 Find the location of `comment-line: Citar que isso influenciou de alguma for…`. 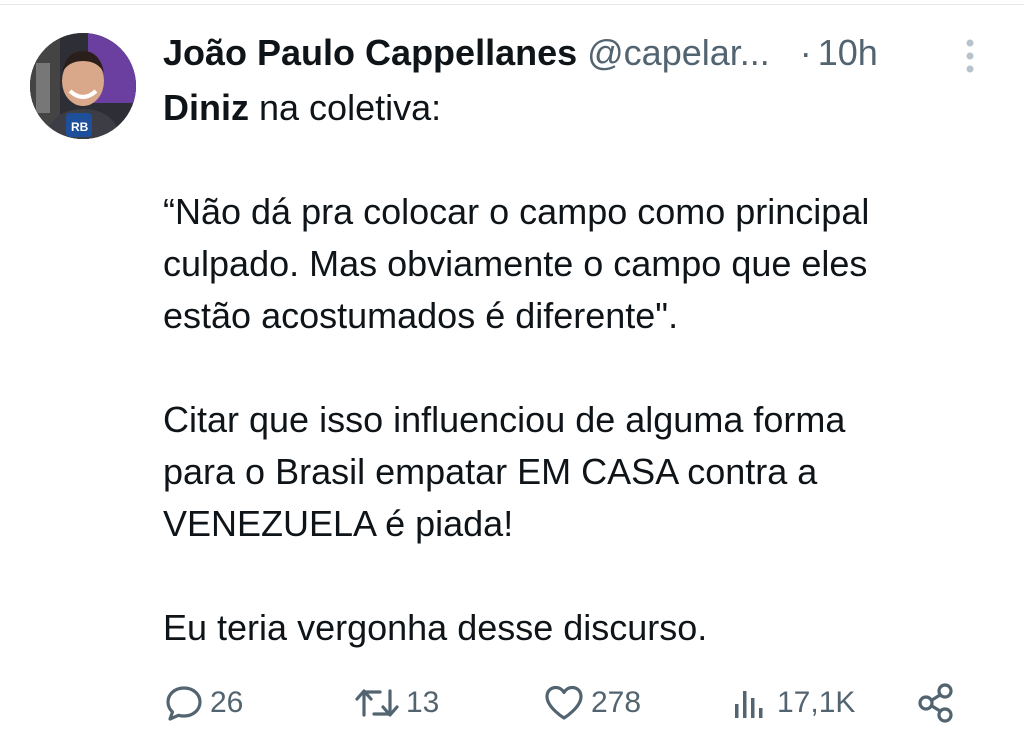

comment-line: Citar que isso influenciou de alguma for… is located at coordinates (504, 419).